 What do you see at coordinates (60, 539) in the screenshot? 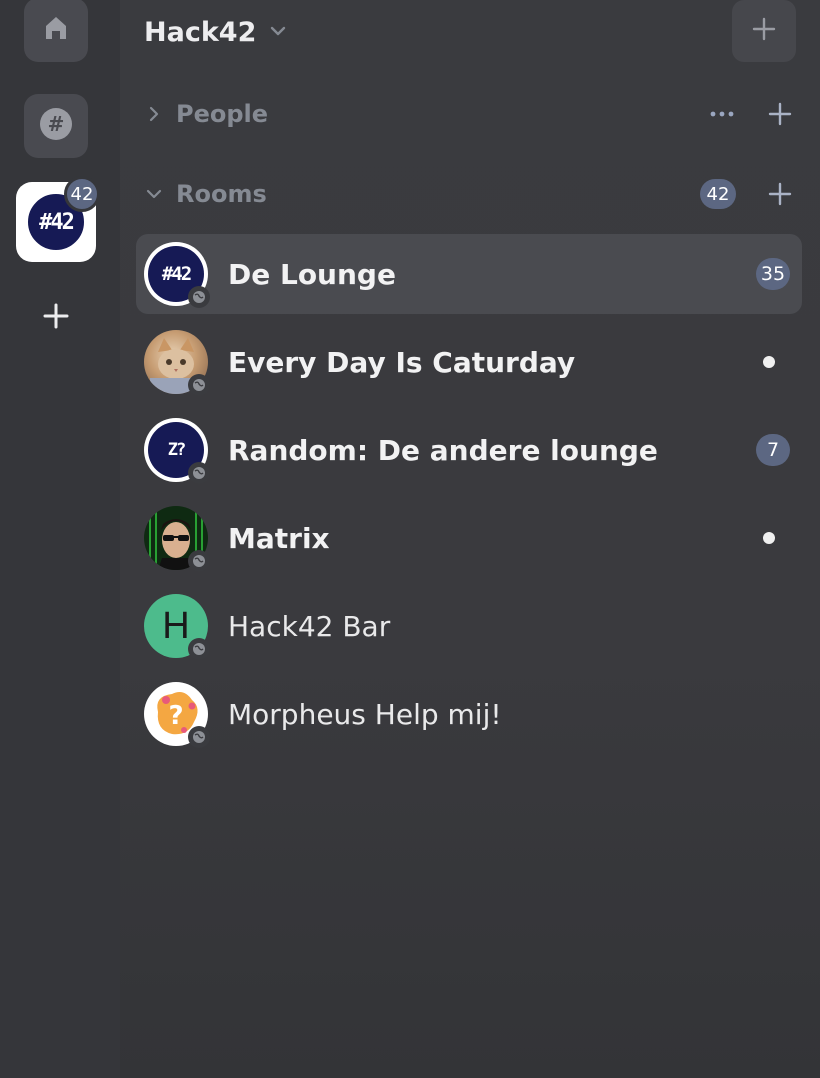
I see `space-rail: # #42 42` at bounding box center [60, 539].